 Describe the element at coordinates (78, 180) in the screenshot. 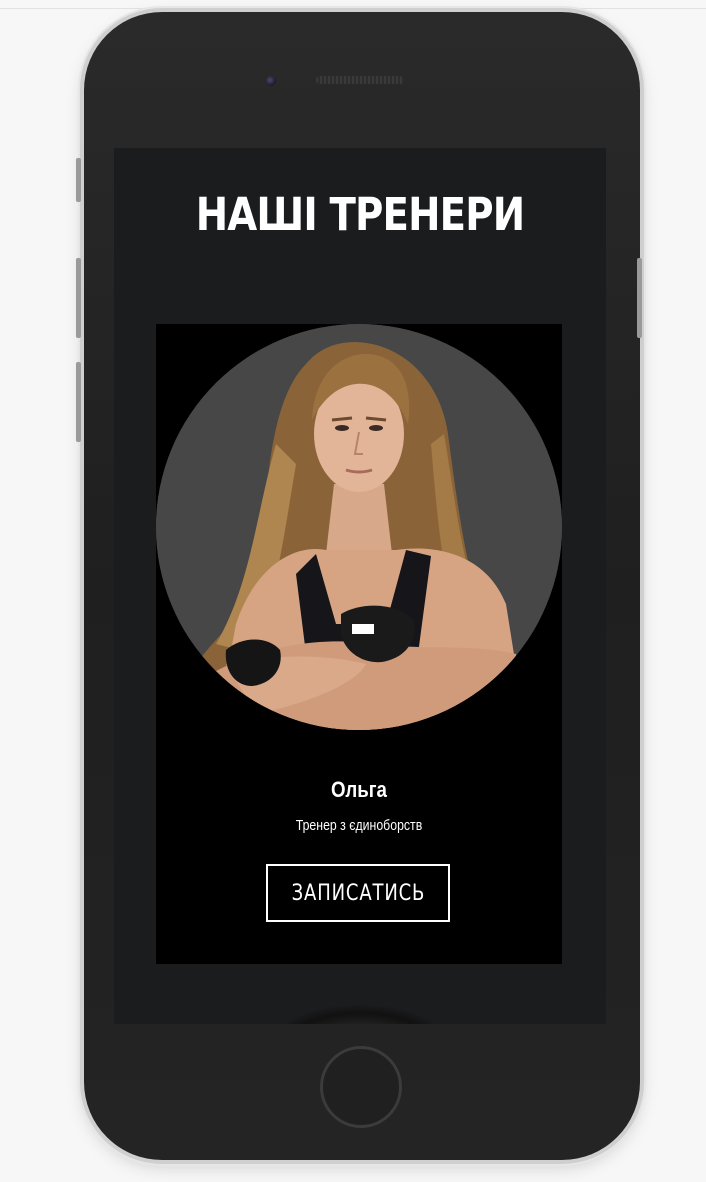

I see `mute-switch` at that location.